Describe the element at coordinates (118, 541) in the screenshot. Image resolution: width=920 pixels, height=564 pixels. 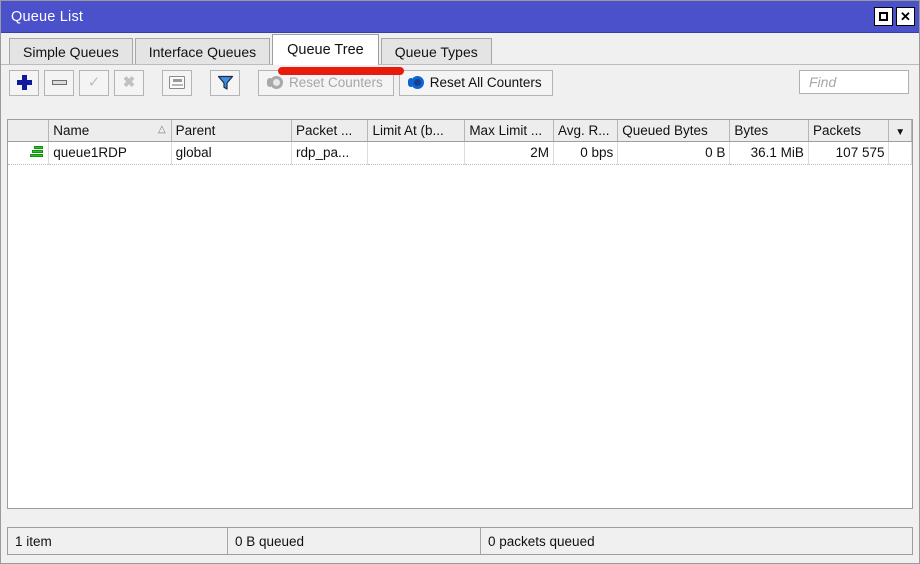
I see `status-item-count: 1 item` at that location.